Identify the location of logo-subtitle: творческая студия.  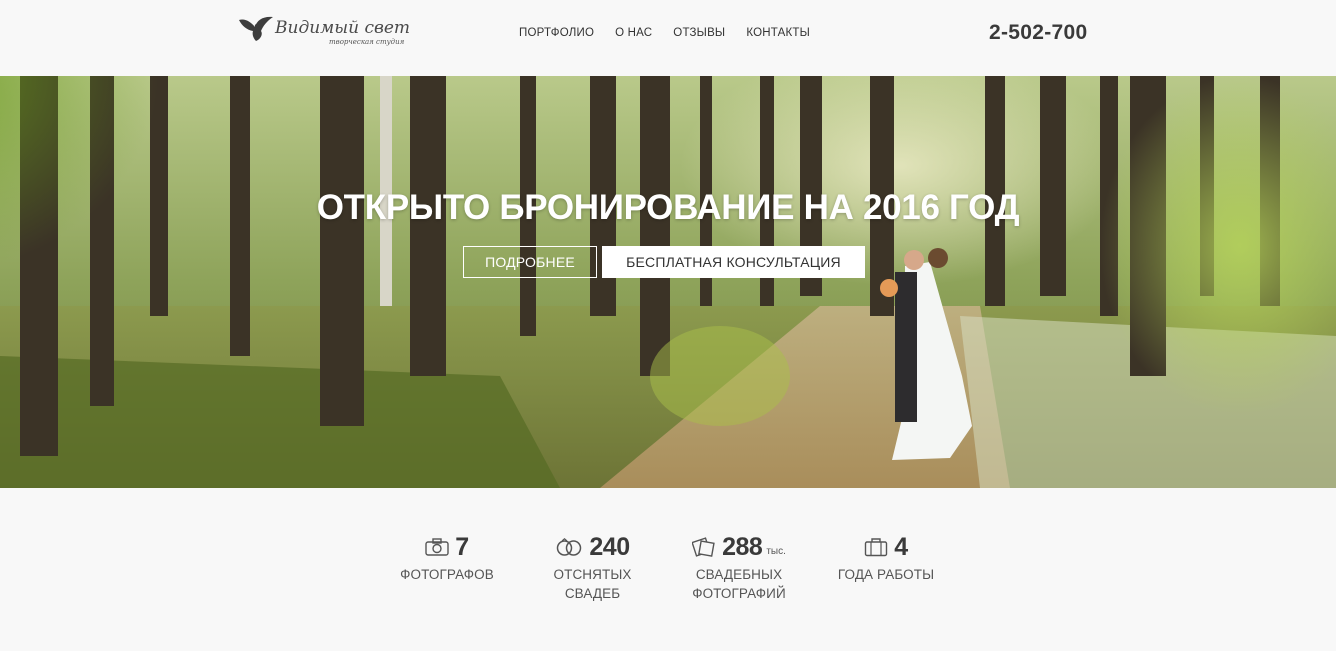
(367, 42).